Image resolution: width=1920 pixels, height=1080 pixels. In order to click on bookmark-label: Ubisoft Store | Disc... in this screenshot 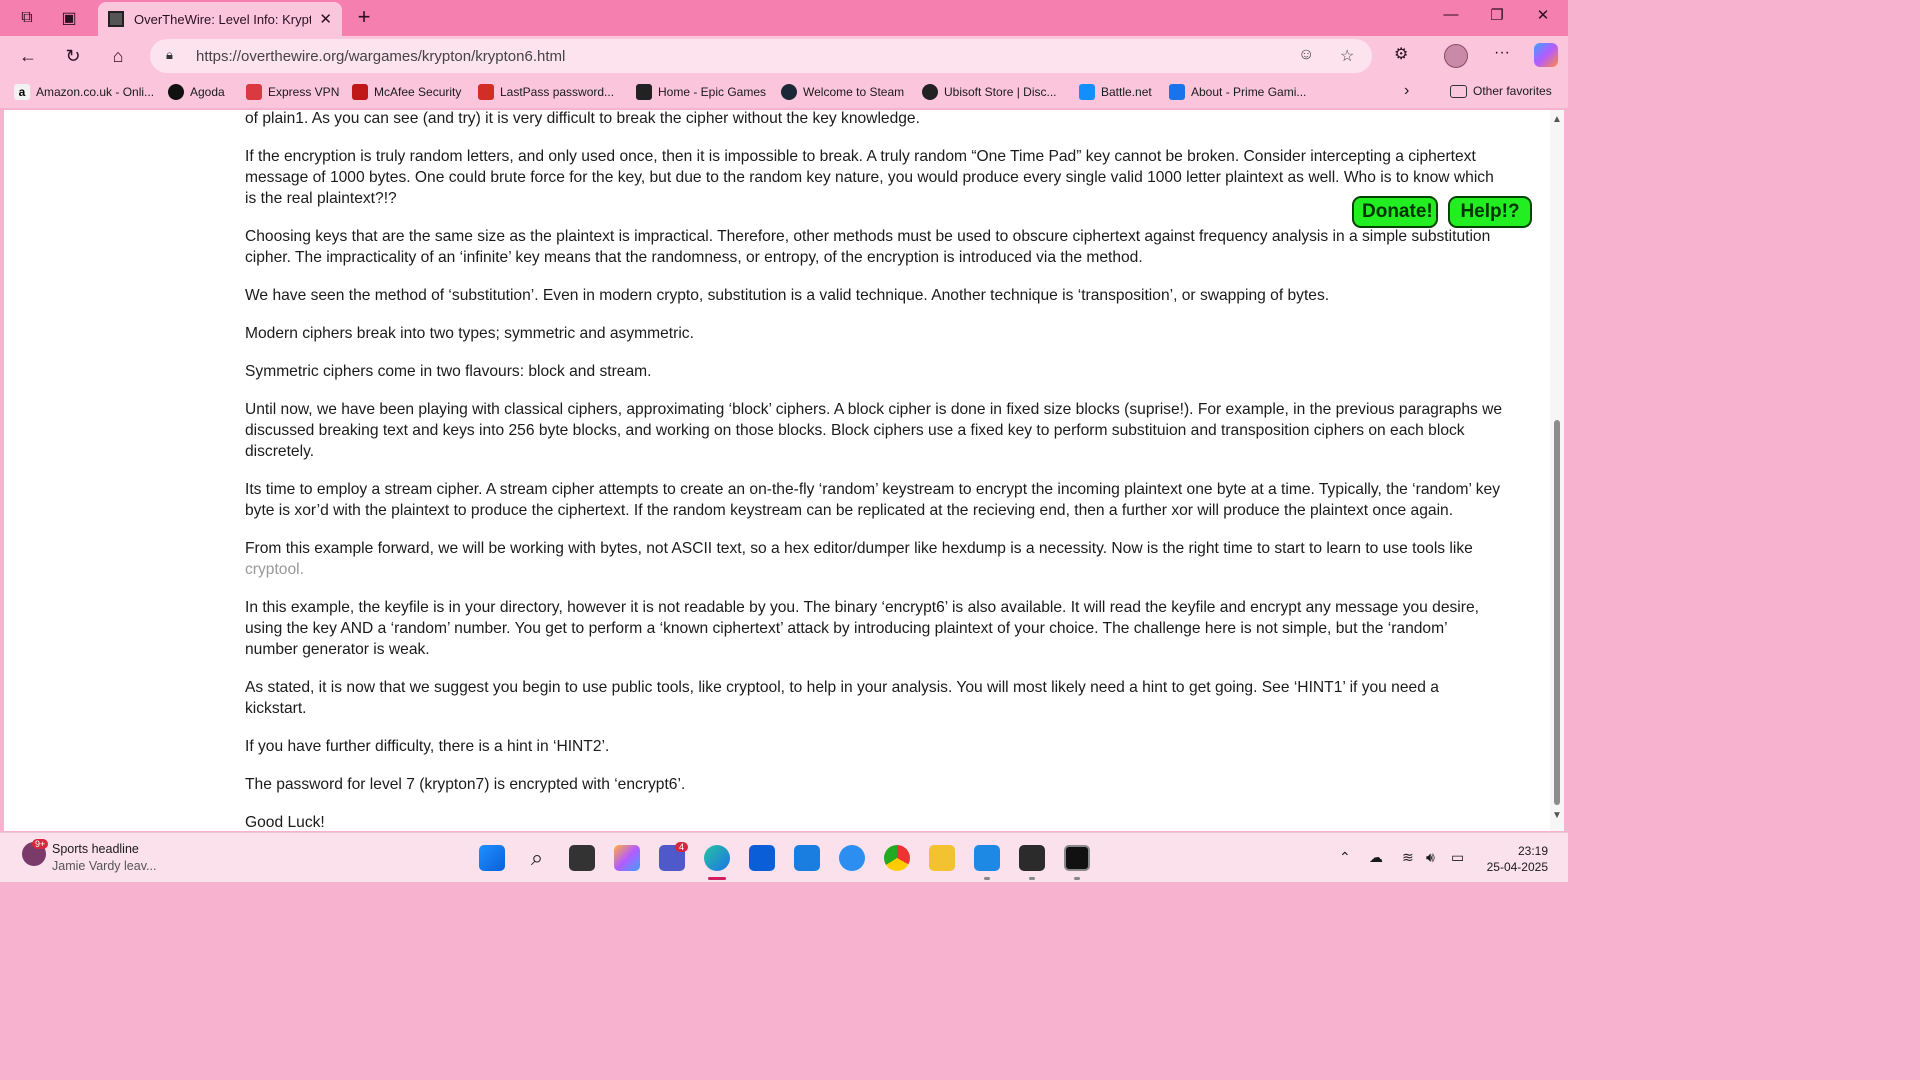, I will do `click(1000, 92)`.